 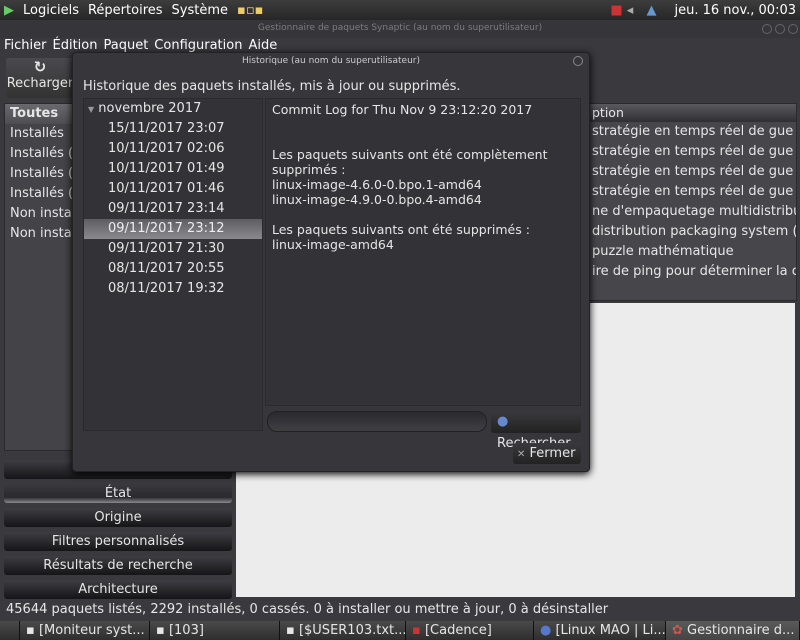 What do you see at coordinates (377, 421) in the screenshot?
I see `search-input` at bounding box center [377, 421].